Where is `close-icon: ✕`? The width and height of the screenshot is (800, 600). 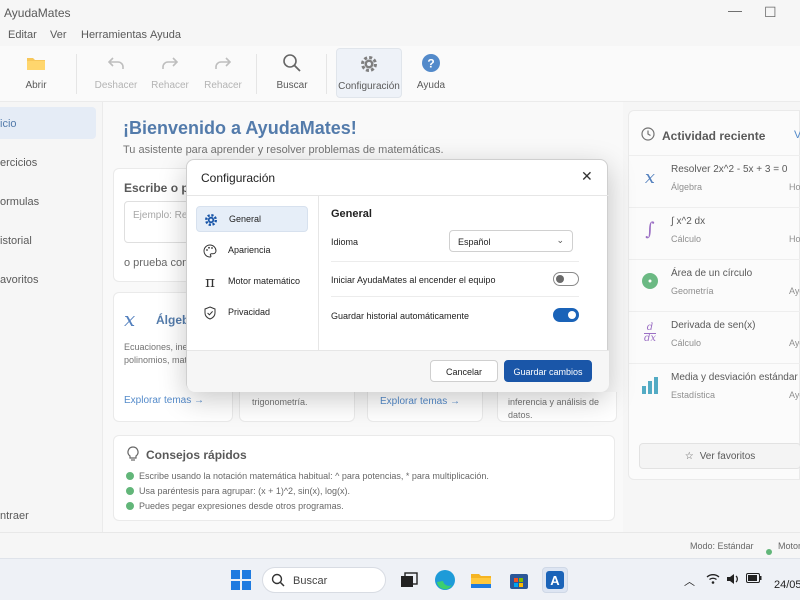
close-icon: ✕ is located at coordinates (587, 176).